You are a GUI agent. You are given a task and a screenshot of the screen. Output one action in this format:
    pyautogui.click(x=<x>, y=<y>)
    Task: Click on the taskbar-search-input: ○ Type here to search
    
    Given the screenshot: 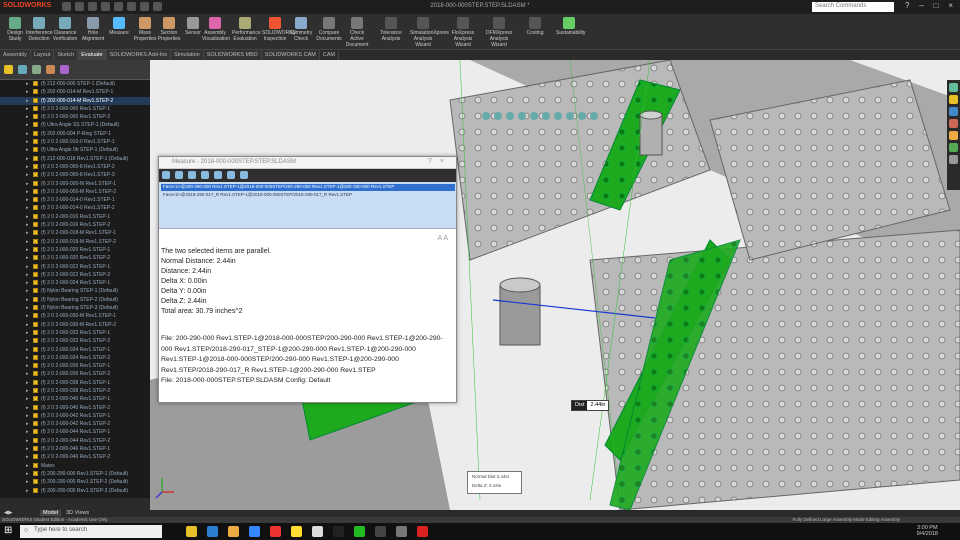 What is the action you would take?
    pyautogui.click(x=91, y=531)
    